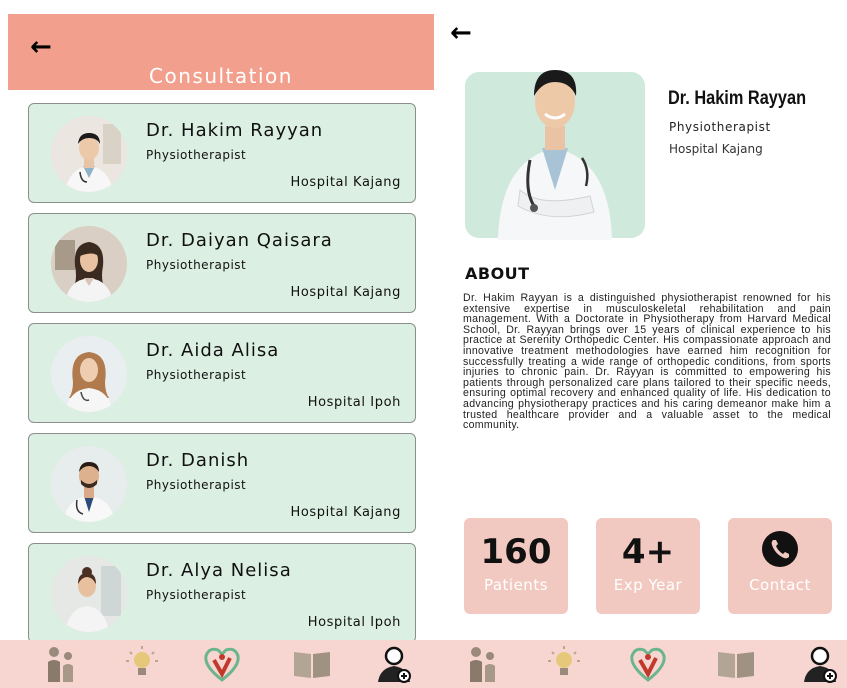  What do you see at coordinates (780, 549) in the screenshot?
I see `phone-icon` at bounding box center [780, 549].